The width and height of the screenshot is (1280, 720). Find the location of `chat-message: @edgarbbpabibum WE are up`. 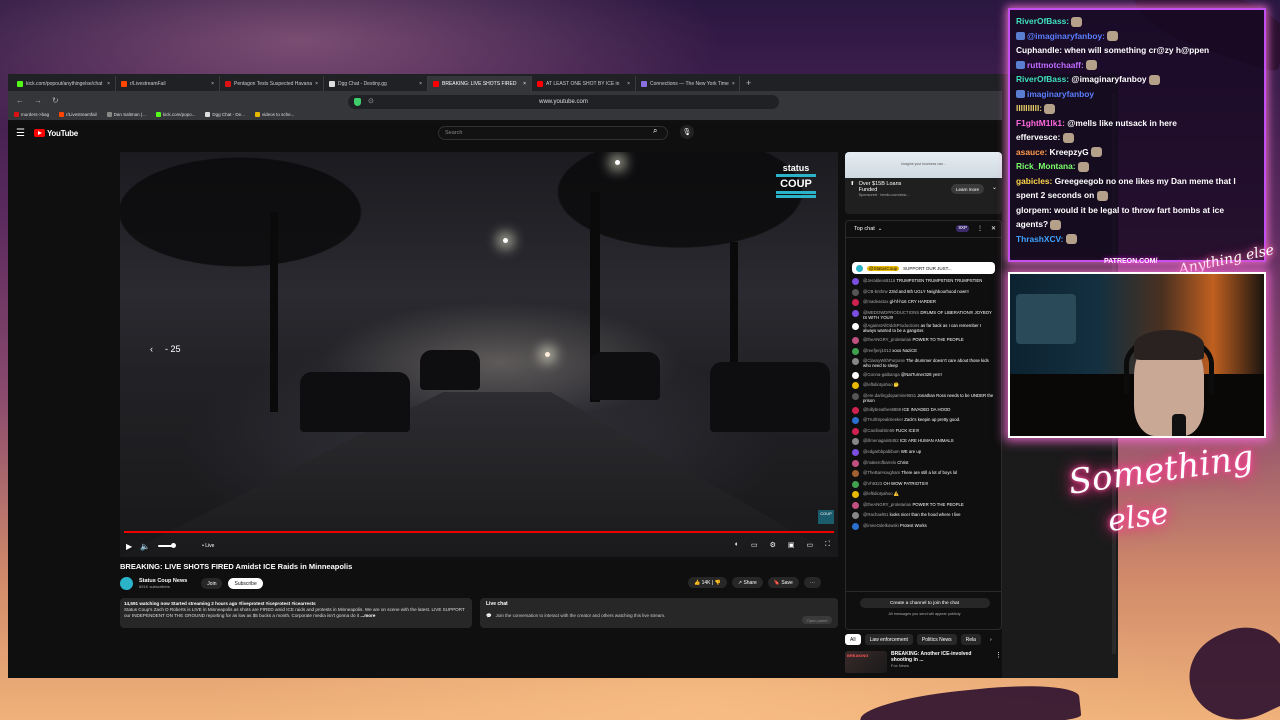

chat-message: @edgarbbpabibum WE are up is located at coordinates (923, 452).